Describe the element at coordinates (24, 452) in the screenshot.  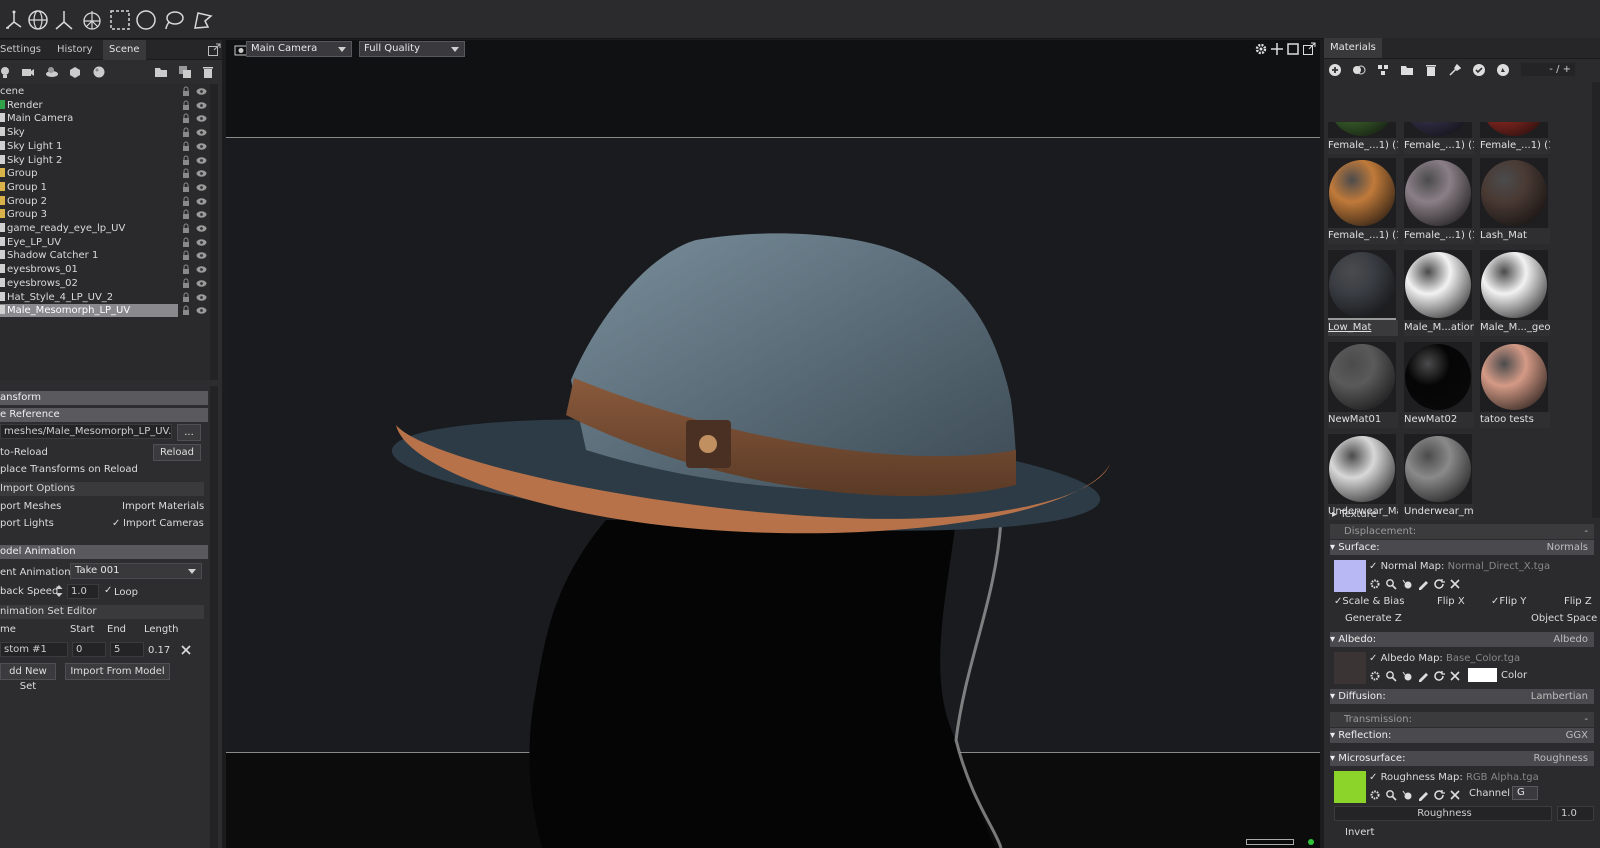
I see `auto-reload-label: to-Reload` at that location.